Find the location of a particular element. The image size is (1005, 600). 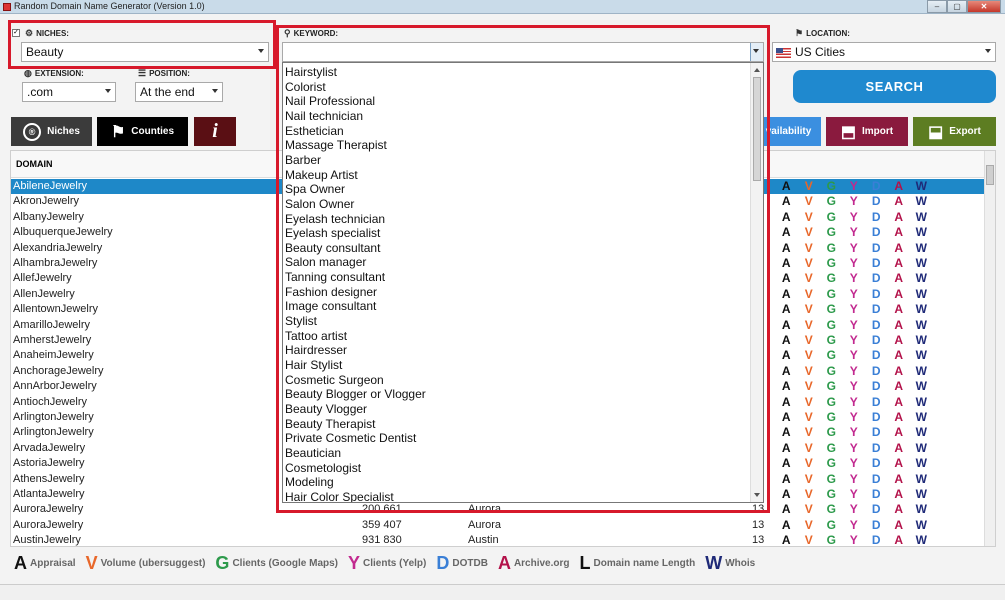

dropdown-item: Beautician is located at coordinates (313, 453).